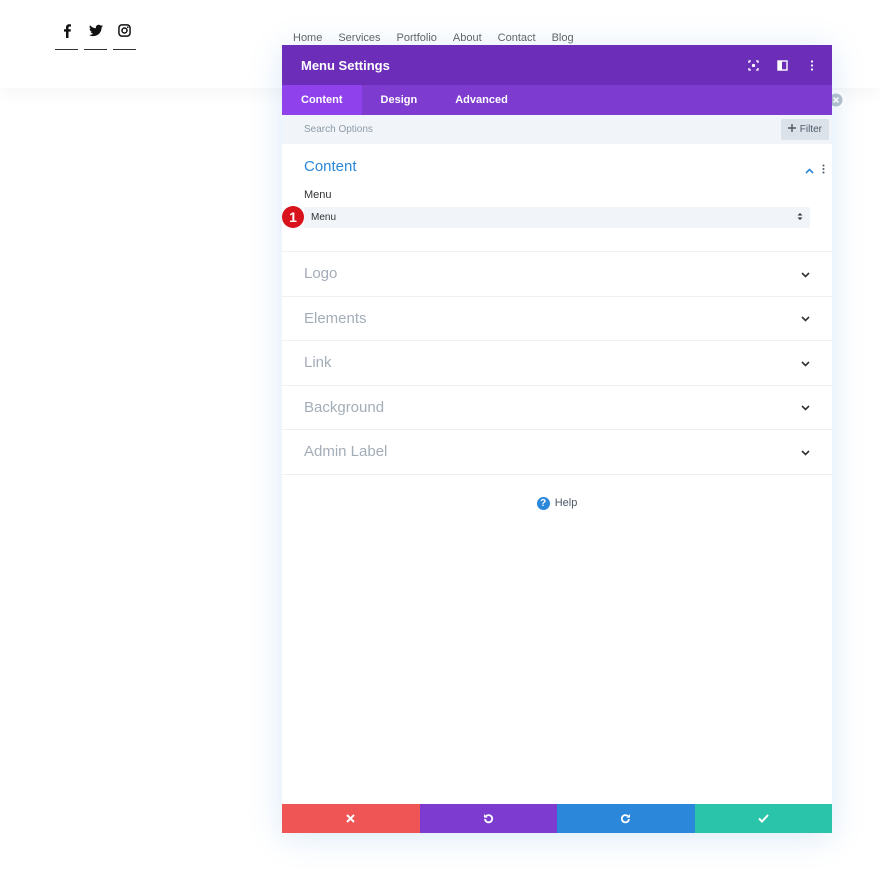  I want to click on save-icon, so click(763, 818).